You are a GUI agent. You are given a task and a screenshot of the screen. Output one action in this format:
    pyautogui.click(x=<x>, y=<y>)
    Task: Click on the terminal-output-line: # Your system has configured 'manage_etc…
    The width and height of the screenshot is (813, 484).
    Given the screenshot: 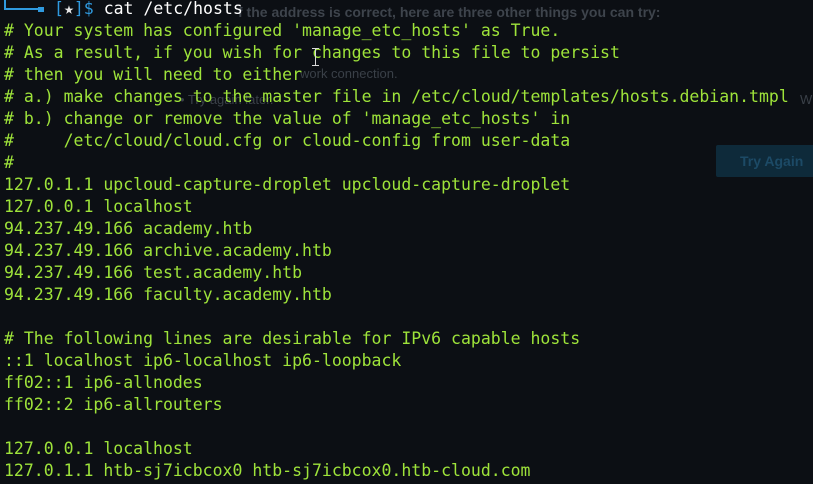 What is the action you would take?
    pyautogui.click(x=282, y=30)
    